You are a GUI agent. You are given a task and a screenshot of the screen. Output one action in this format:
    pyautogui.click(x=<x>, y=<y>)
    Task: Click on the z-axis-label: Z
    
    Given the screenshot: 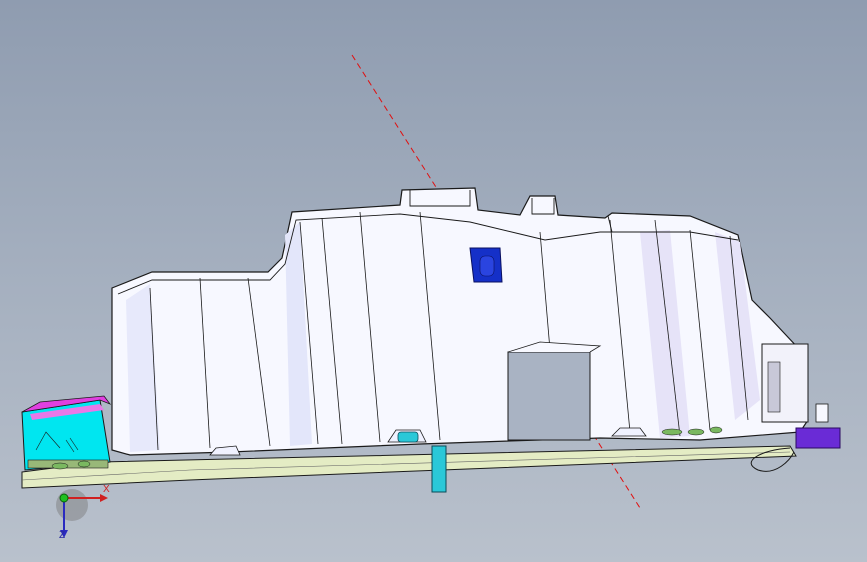 What is the action you would take?
    pyautogui.click(x=62, y=535)
    